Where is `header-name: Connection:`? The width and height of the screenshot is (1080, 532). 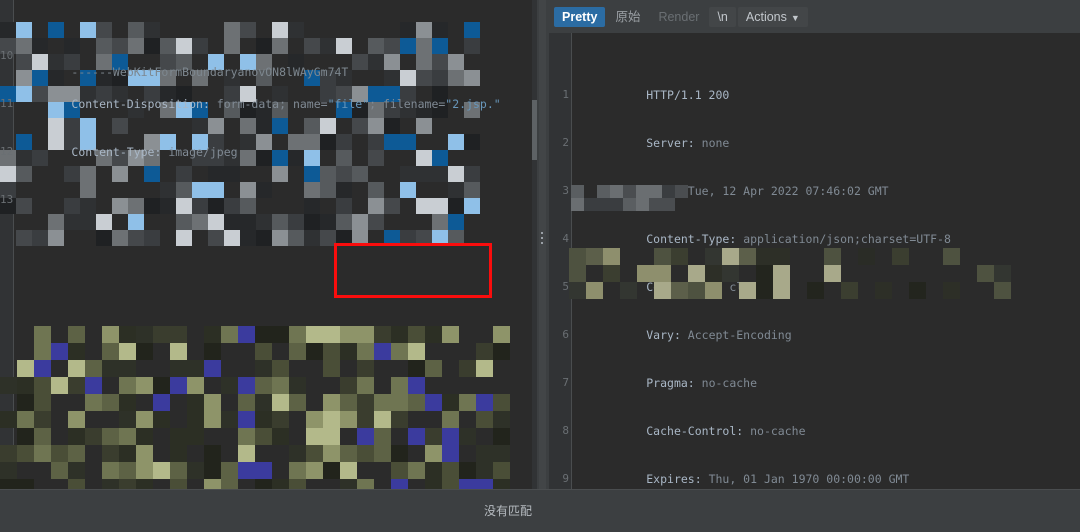 header-name: Connection: is located at coordinates (684, 287).